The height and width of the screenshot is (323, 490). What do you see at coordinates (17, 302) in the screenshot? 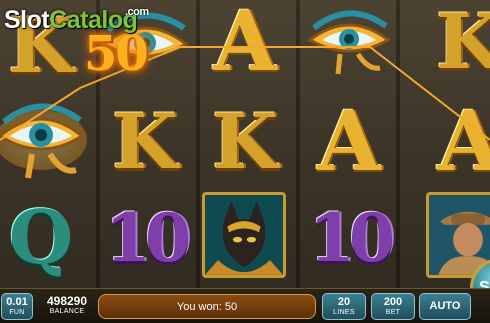
I see `coin-value: 0.01` at bounding box center [17, 302].